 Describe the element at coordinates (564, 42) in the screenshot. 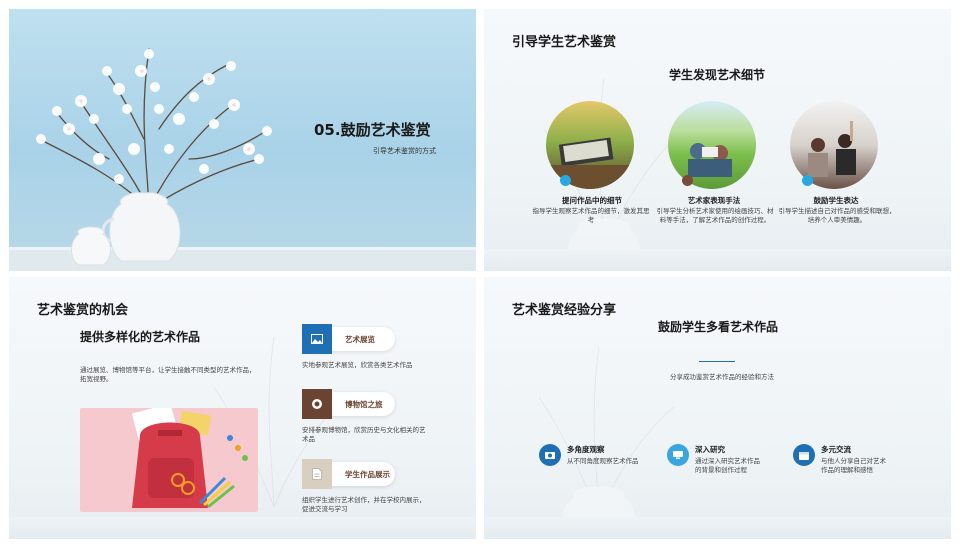

I see `slide2-header: 引导学生艺术鉴赏` at that location.